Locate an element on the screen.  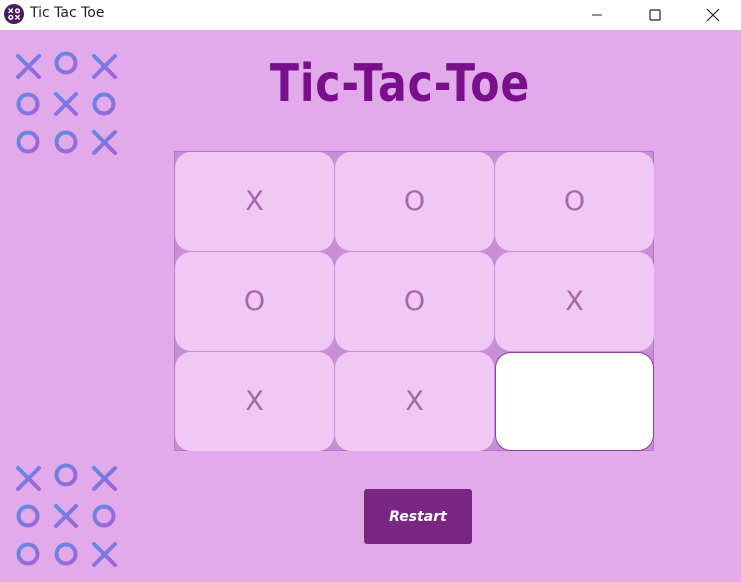
minimize-button is located at coordinates (597, 15).